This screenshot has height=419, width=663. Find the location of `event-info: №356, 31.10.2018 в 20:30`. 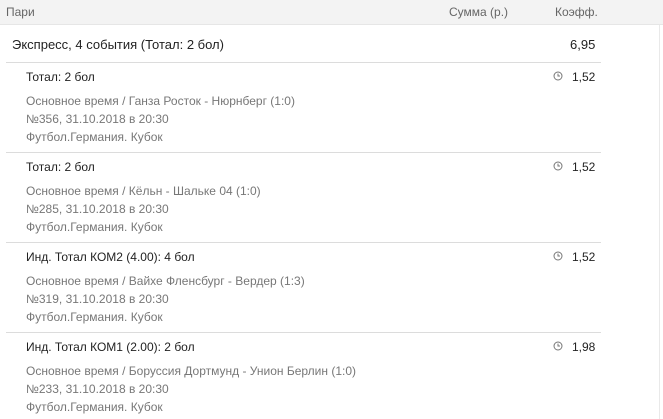

event-info: №356, 31.10.2018 в 20:30 is located at coordinates (97, 119).